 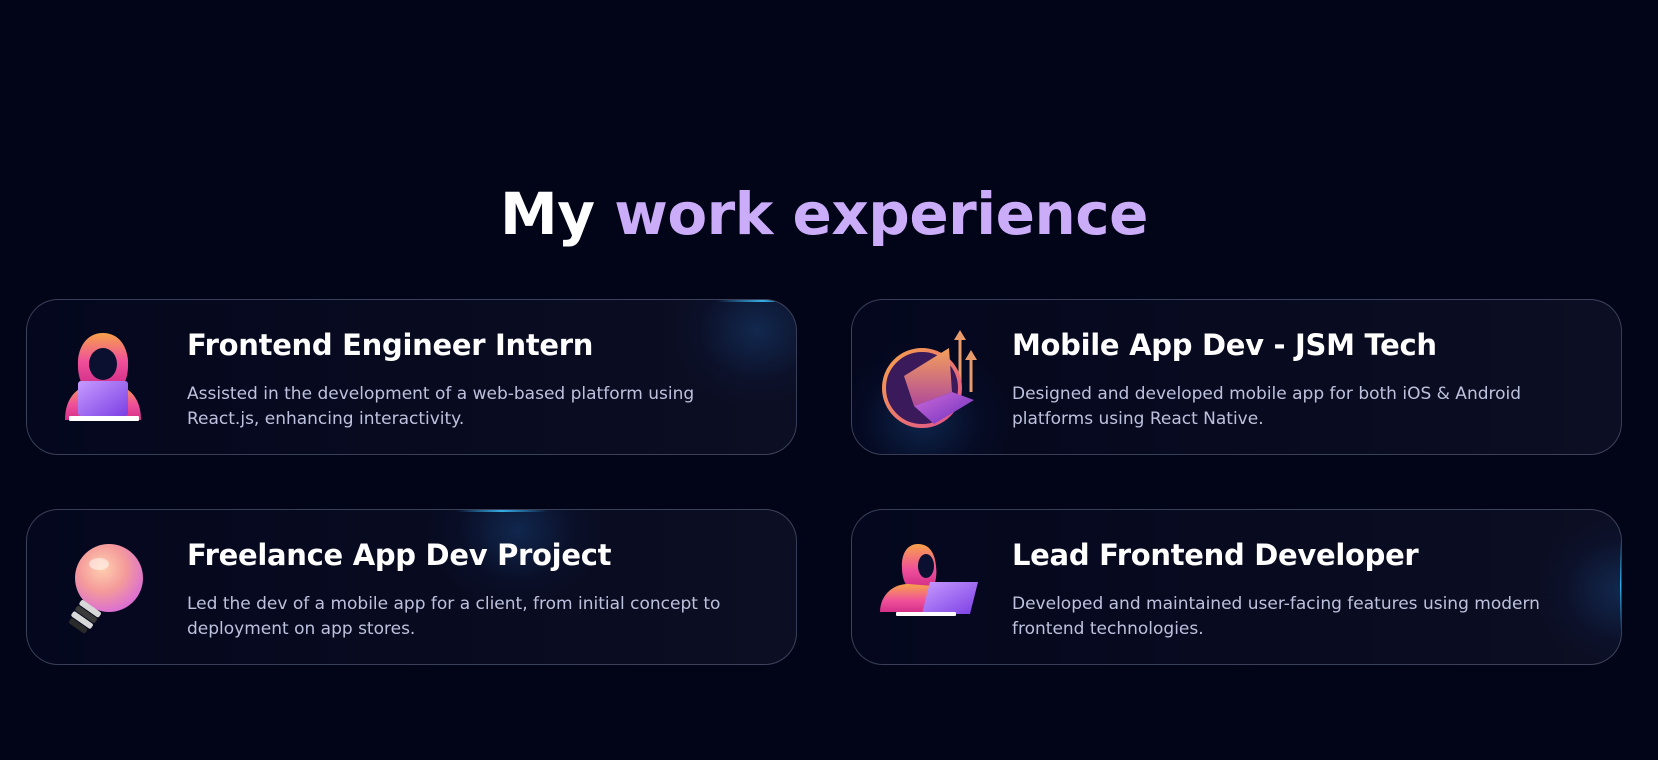 What do you see at coordinates (399, 555) in the screenshot?
I see `card-title: Freelance App Dev Project` at bounding box center [399, 555].